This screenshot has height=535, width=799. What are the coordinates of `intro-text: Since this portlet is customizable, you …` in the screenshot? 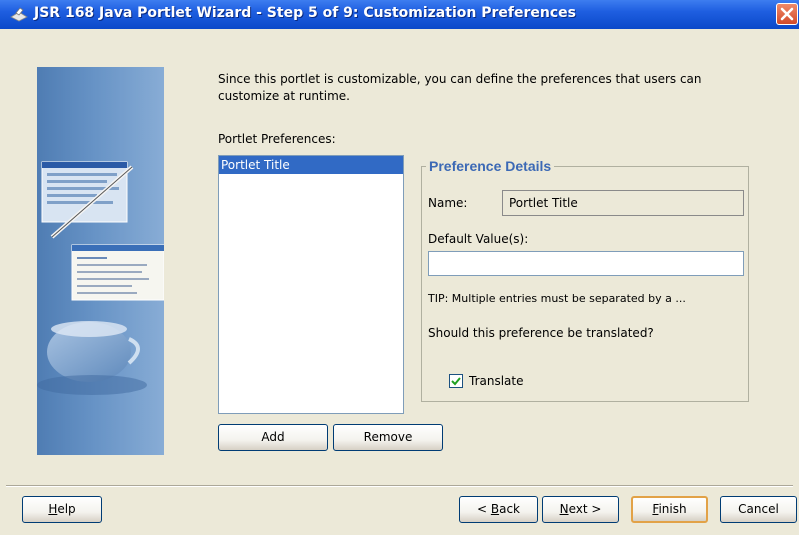 It's located at (460, 87).